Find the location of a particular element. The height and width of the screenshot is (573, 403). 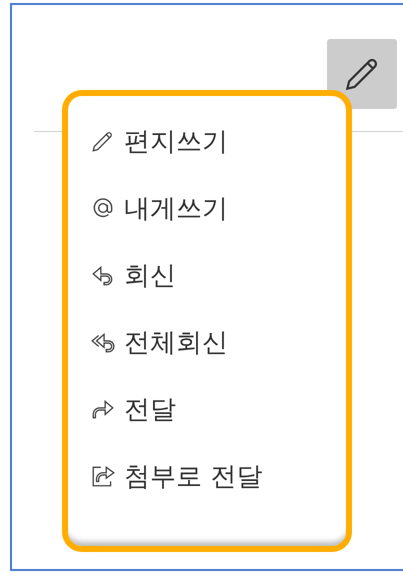

menu-item: 첨부로 전달 is located at coordinates (218, 476).